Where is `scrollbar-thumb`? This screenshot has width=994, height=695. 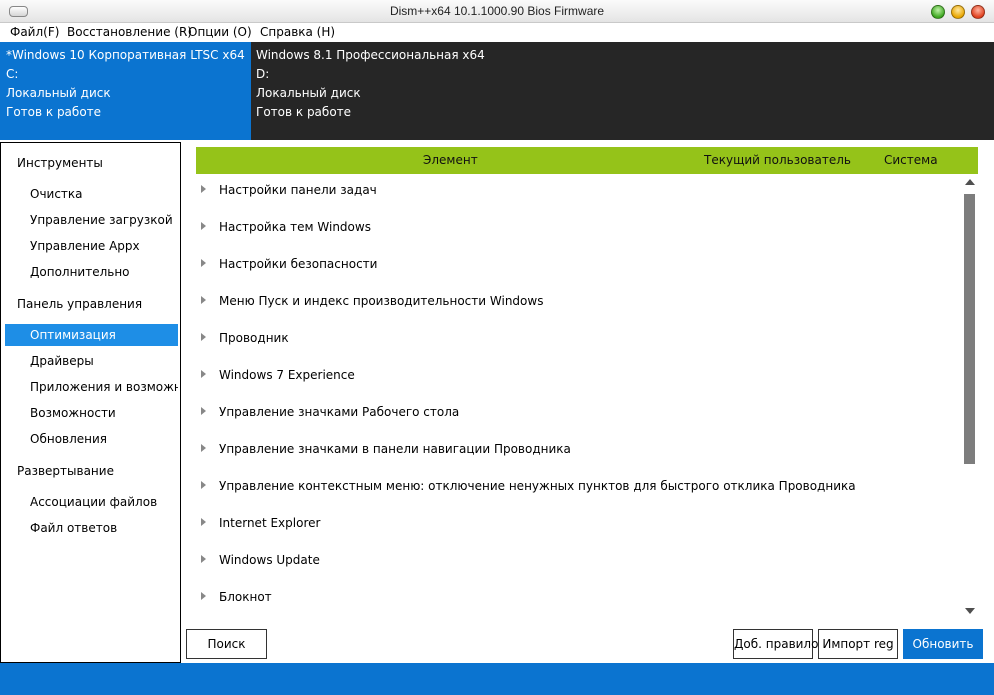 scrollbar-thumb is located at coordinates (969, 329).